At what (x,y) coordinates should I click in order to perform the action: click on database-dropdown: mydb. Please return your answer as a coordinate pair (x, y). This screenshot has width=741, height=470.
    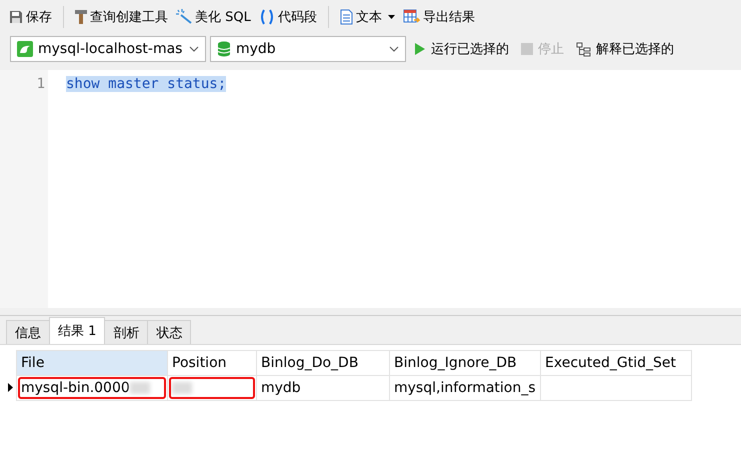
    Looking at the image, I should click on (308, 49).